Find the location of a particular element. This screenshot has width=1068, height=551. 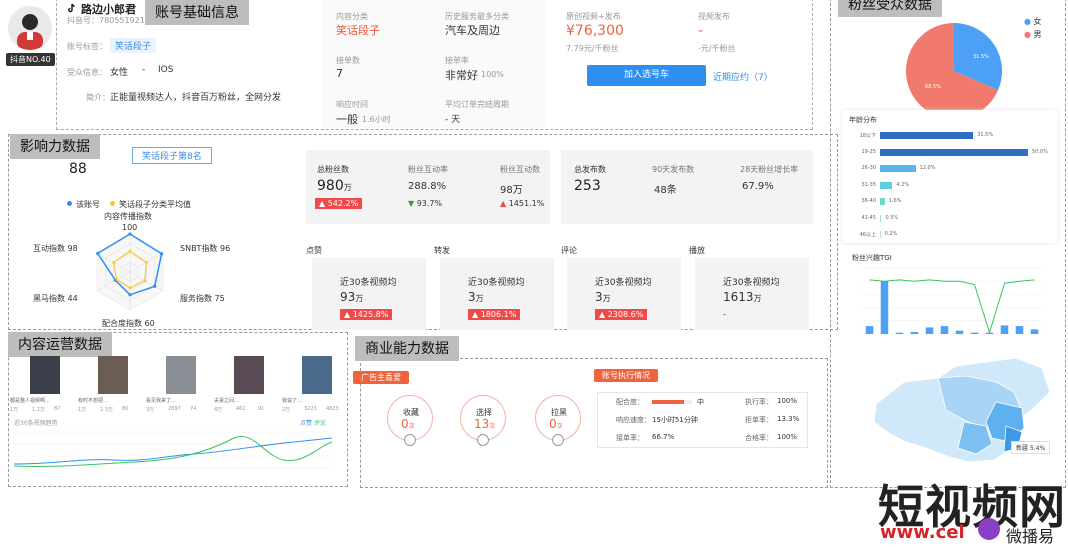

engagement-growth-arrow: ▲ is located at coordinates (348, 314).